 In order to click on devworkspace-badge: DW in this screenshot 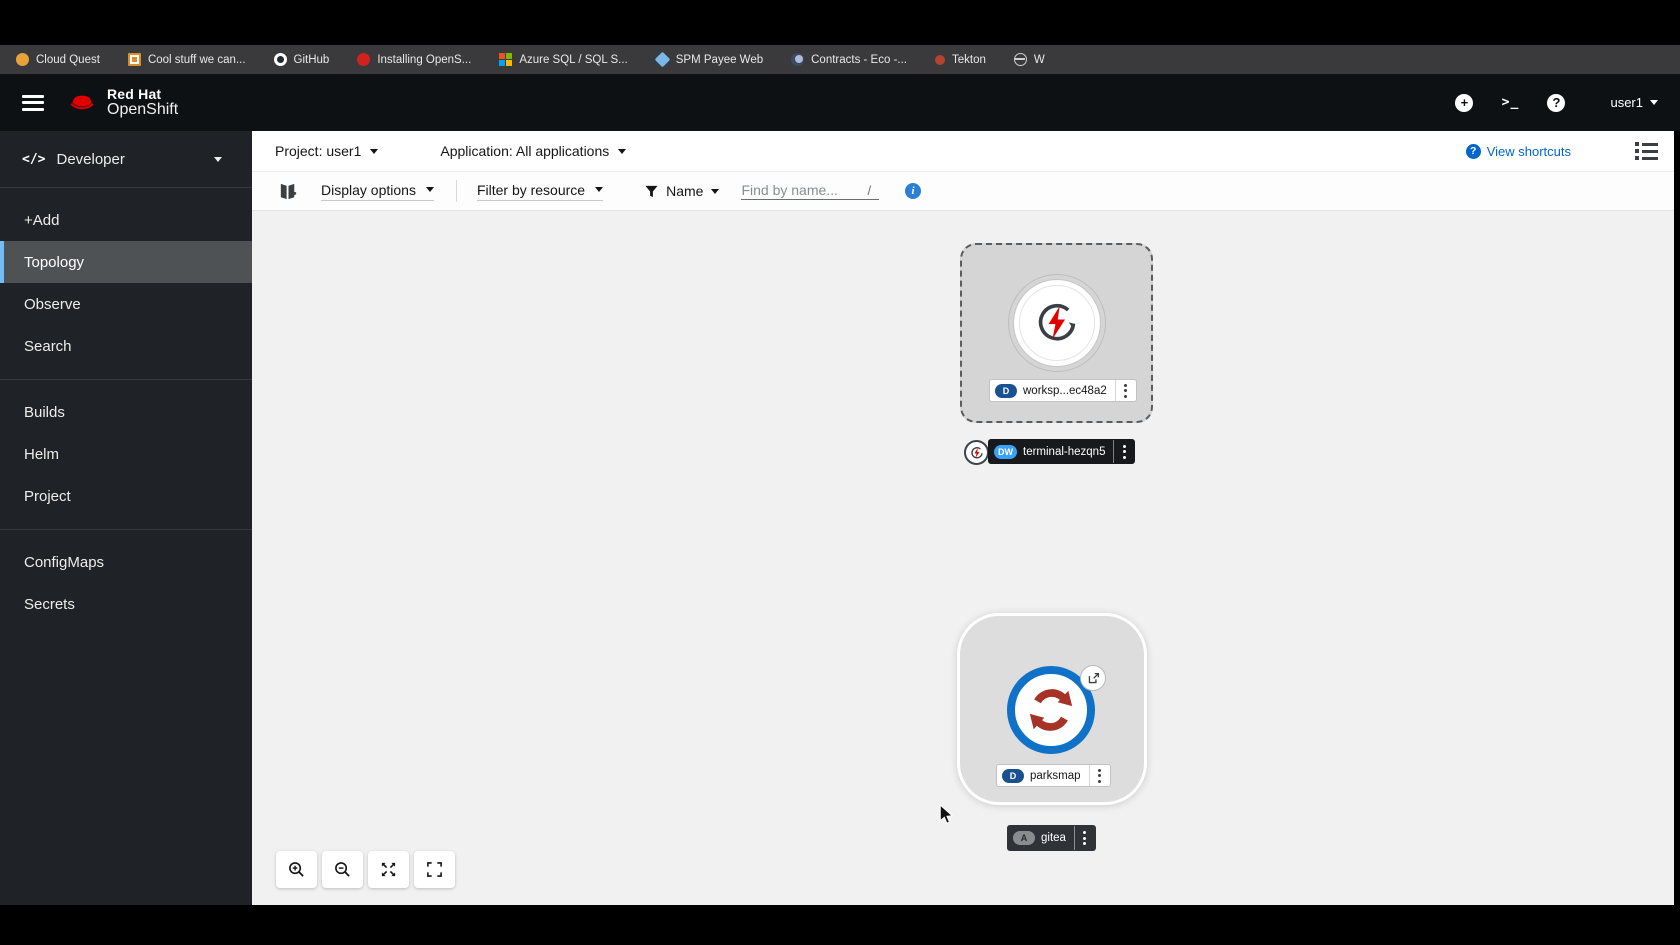, I will do `click(1005, 451)`.